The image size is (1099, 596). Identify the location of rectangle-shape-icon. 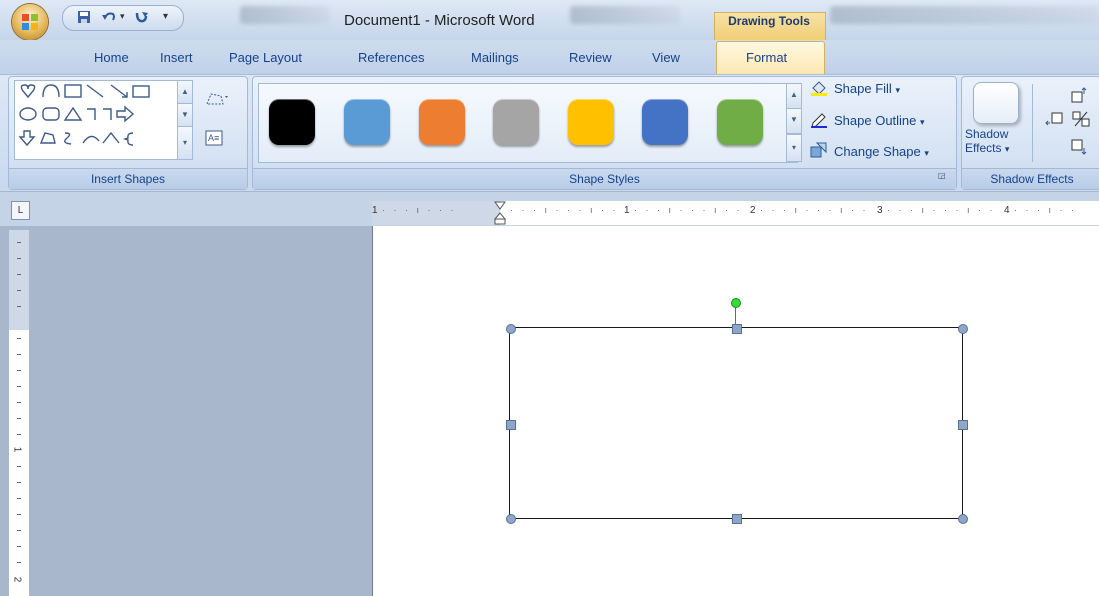
(141, 91).